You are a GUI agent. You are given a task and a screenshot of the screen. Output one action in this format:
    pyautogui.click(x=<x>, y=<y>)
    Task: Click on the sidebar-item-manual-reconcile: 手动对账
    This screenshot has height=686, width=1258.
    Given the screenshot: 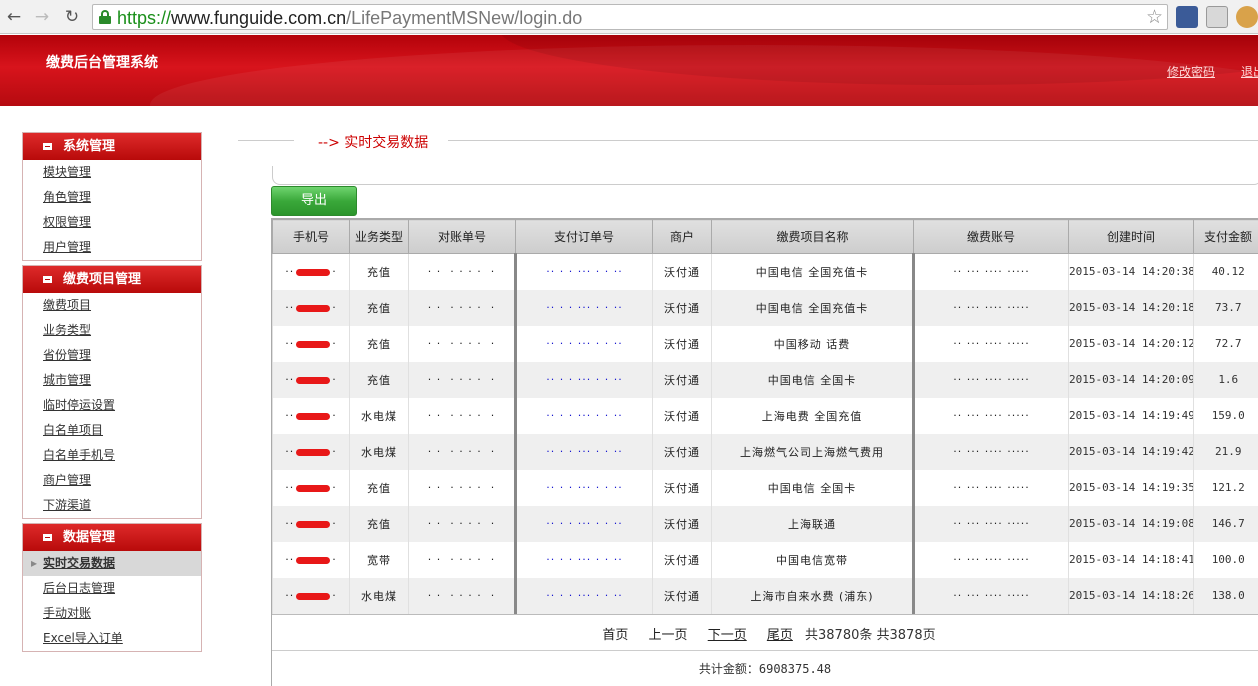 What is the action you would take?
    pyautogui.click(x=112, y=613)
    